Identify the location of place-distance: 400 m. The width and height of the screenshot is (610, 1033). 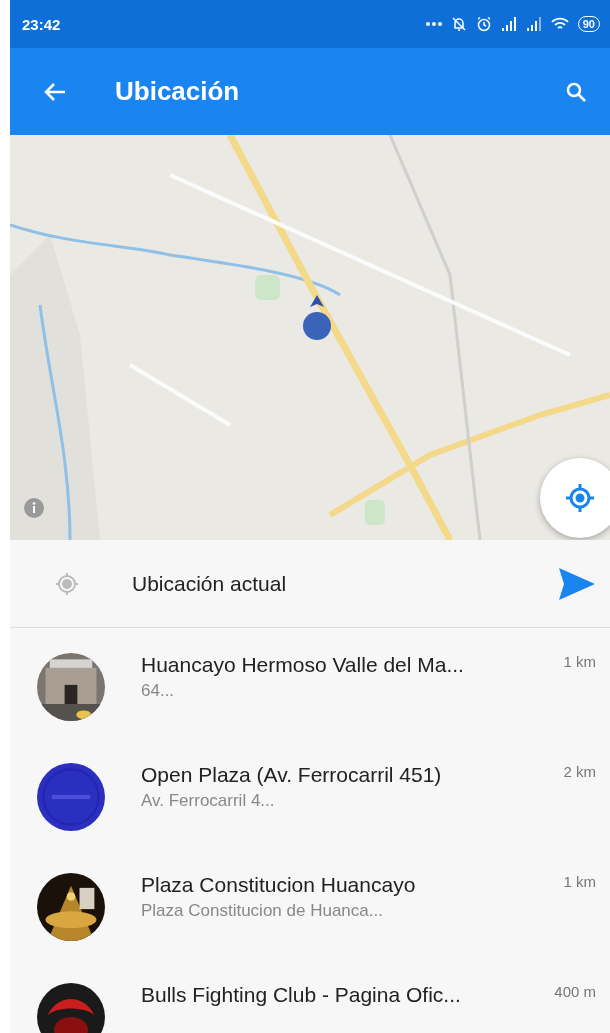
(575, 991).